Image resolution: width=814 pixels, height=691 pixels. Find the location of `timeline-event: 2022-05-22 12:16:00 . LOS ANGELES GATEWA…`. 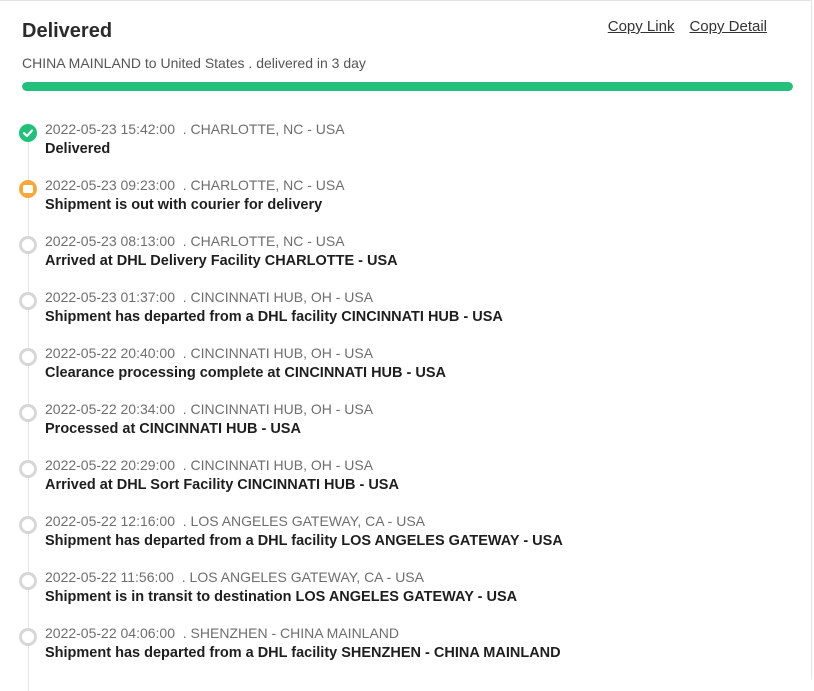

timeline-event: 2022-05-22 12:16:00 . LOS ANGELES GATEWA… is located at coordinates (405, 537).